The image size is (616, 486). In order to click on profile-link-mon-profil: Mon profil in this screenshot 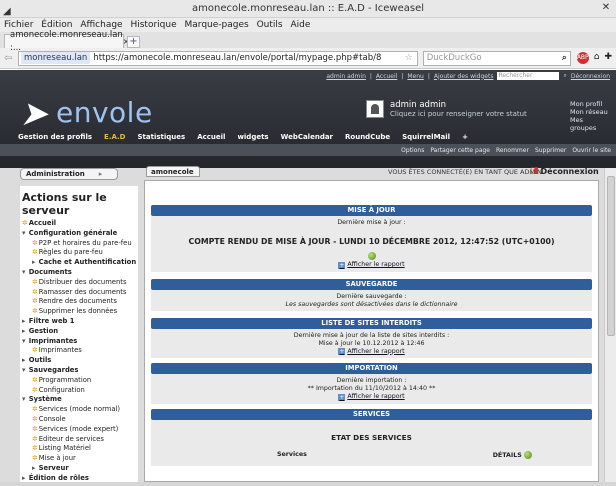, I will do `click(590, 104)`.